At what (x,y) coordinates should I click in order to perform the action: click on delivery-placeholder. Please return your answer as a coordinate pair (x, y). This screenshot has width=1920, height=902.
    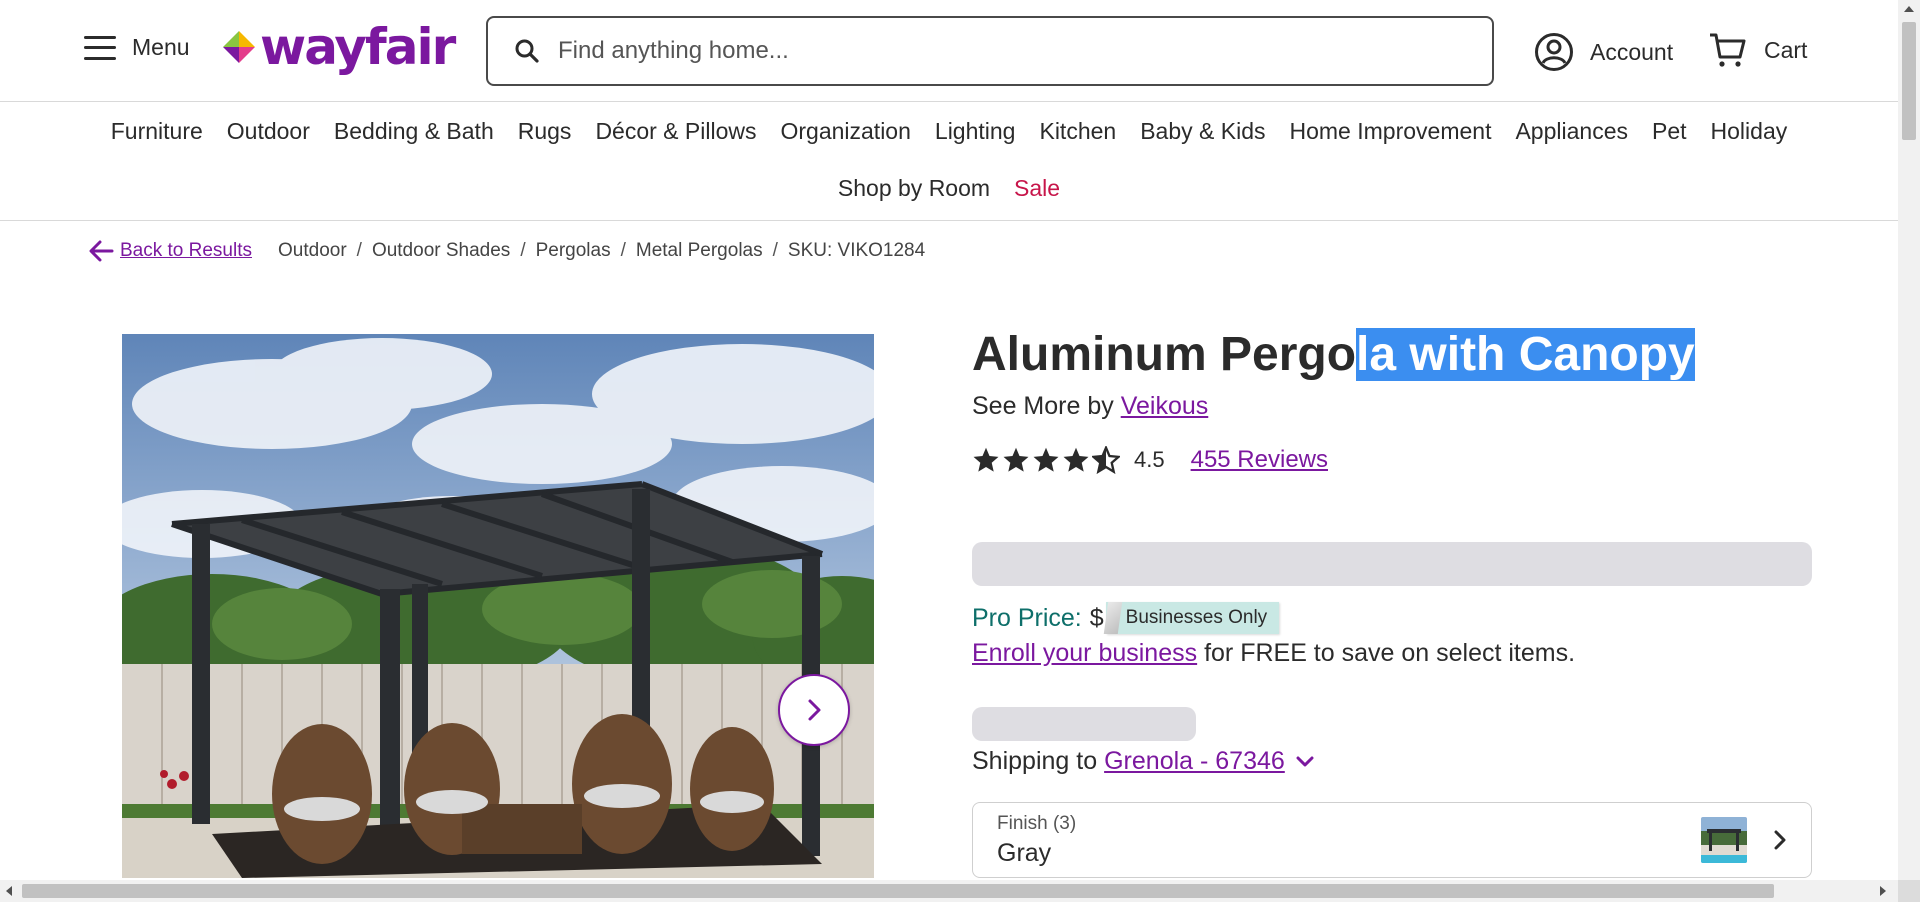
    Looking at the image, I should click on (1084, 724).